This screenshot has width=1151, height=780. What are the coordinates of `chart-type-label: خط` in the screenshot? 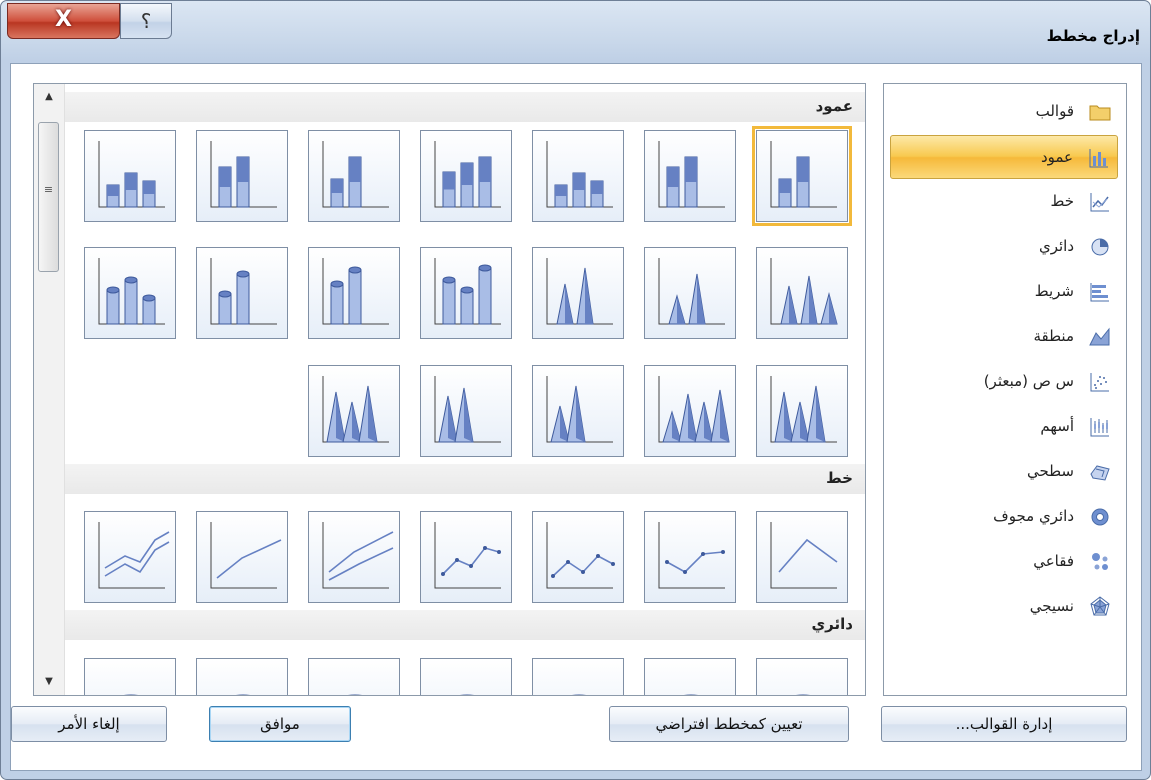 It's located at (1062, 201).